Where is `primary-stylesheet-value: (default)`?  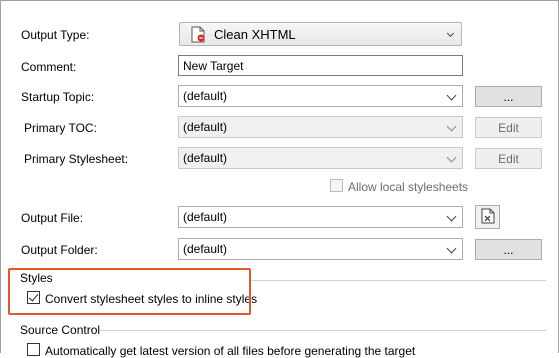 primary-stylesheet-value: (default) is located at coordinates (205, 158).